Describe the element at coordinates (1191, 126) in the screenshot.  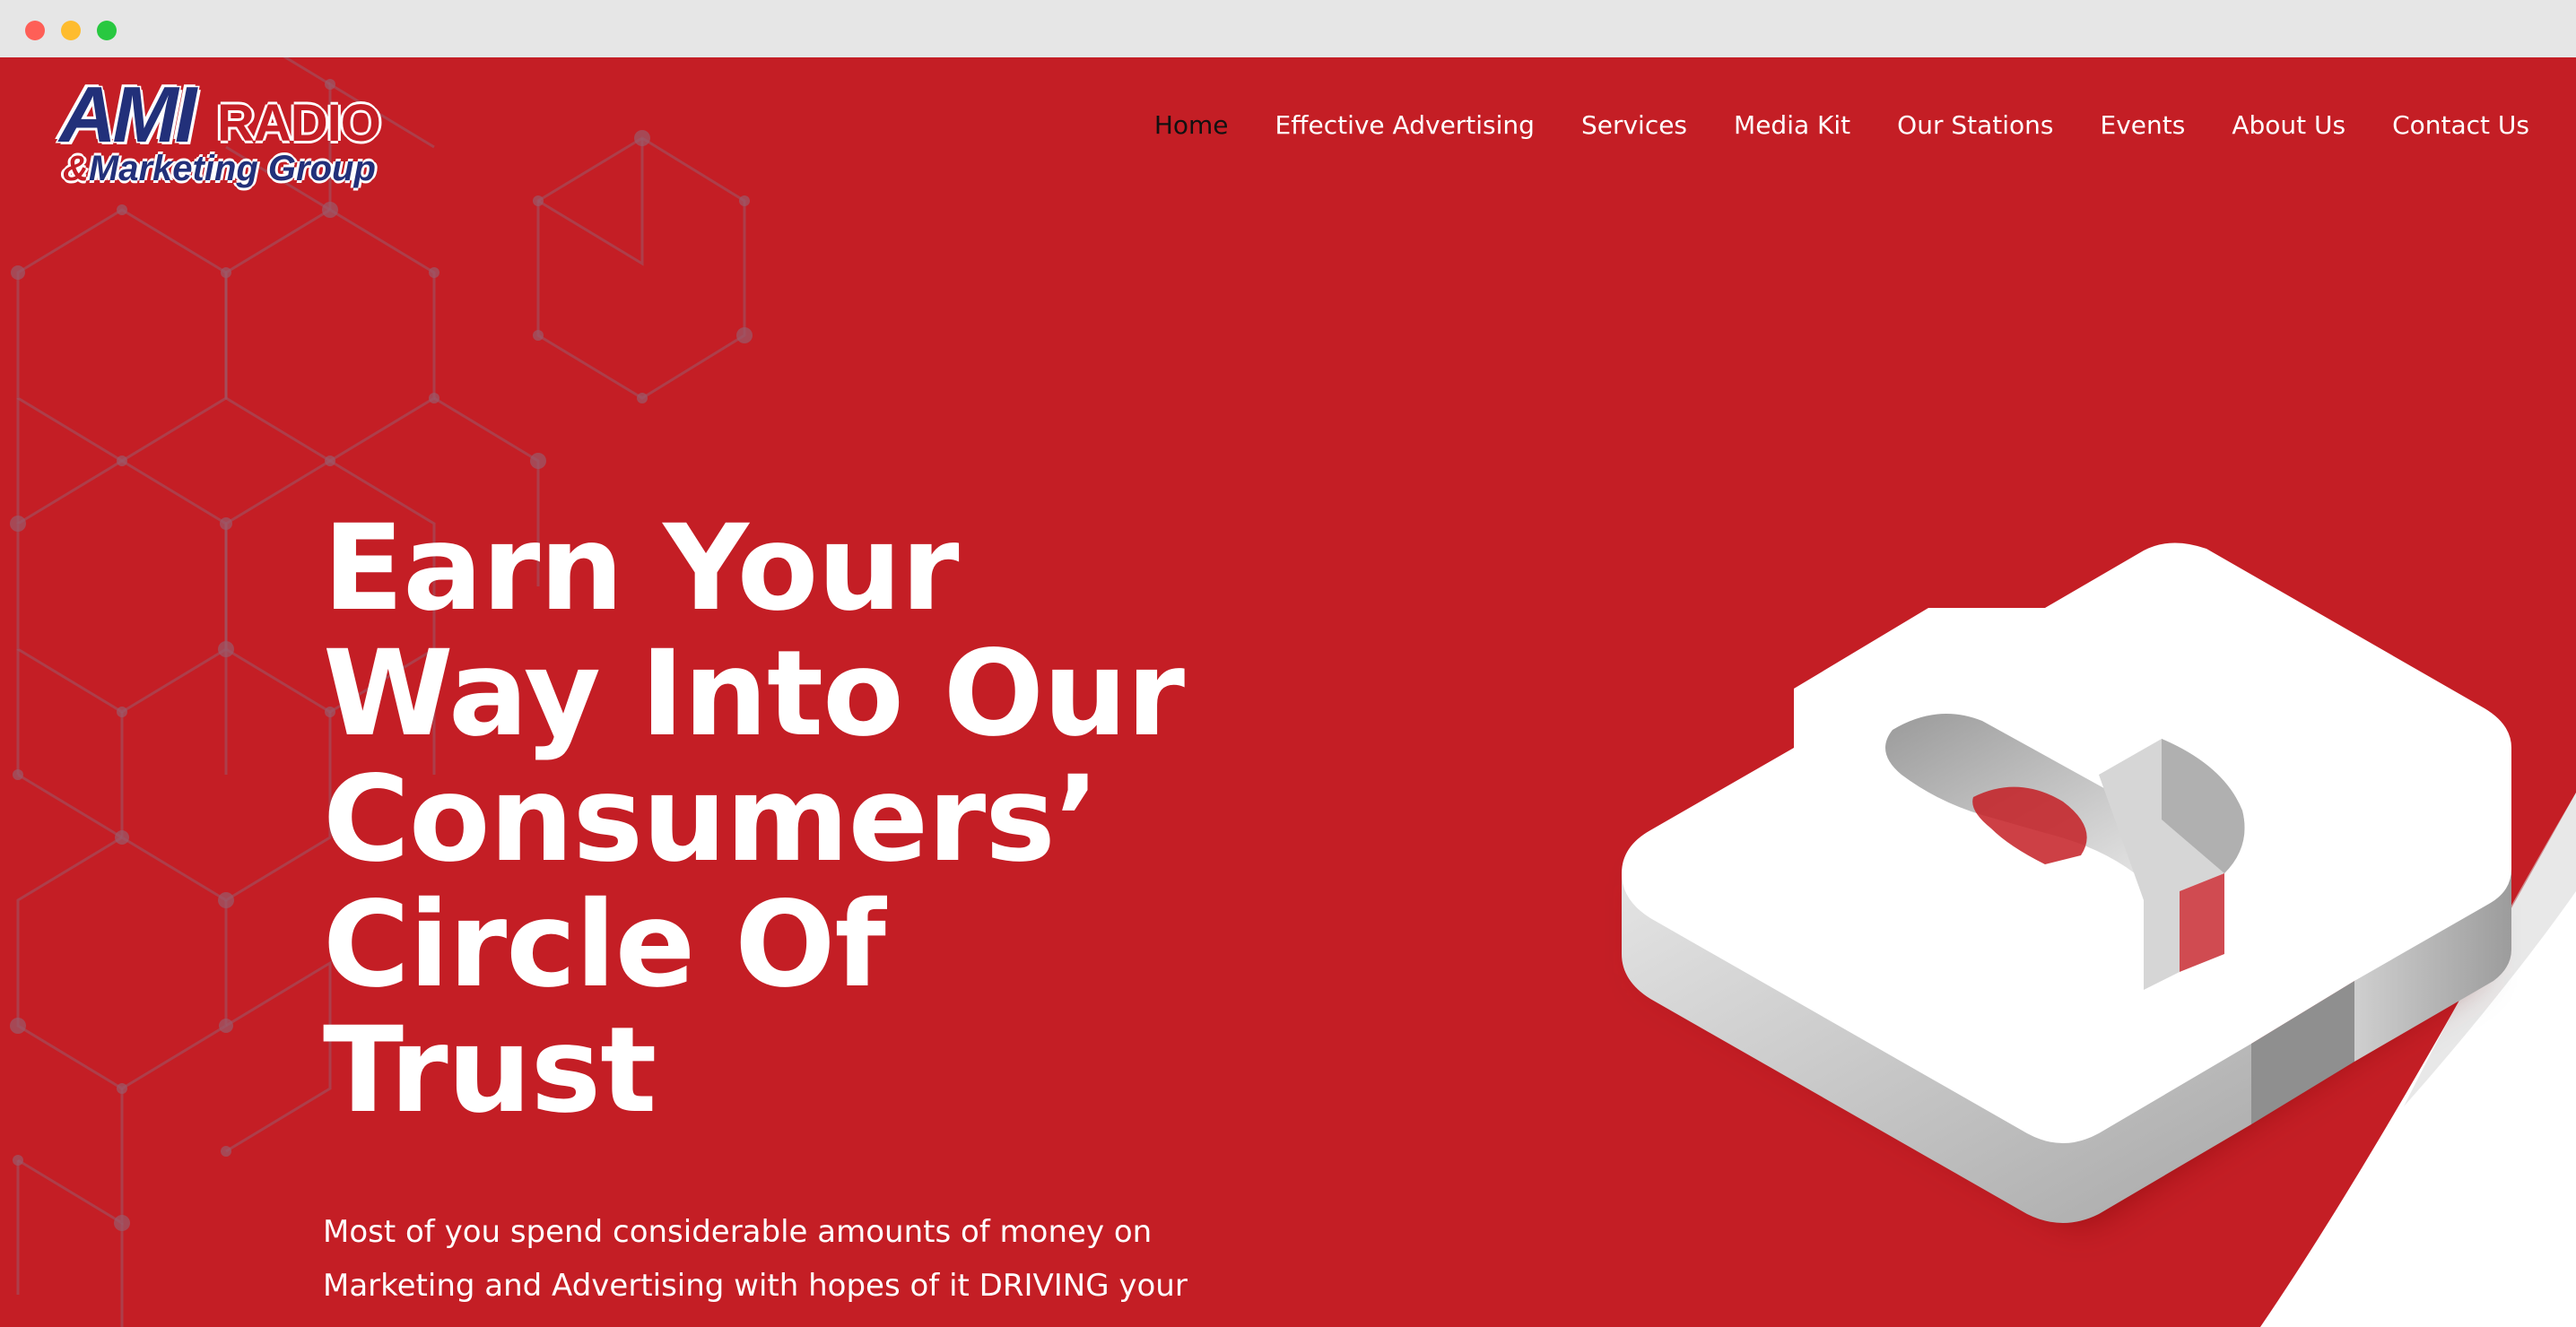
I see `nav-item-home: Home` at that location.